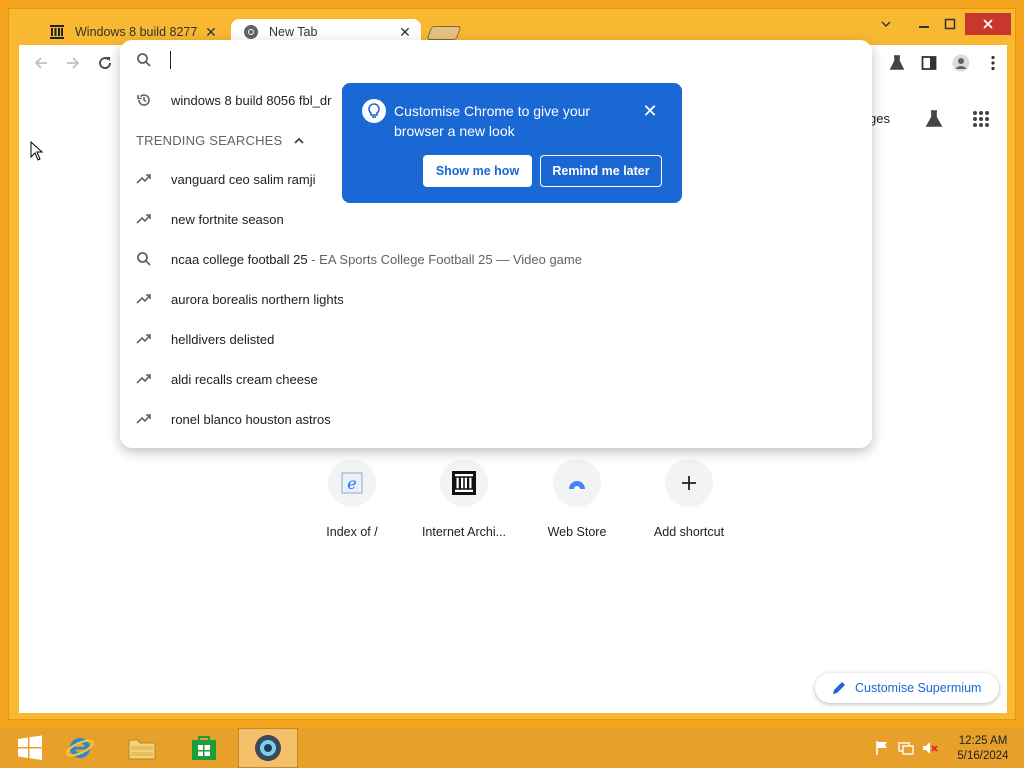 The image size is (1024, 768). What do you see at coordinates (30, 747) in the screenshot?
I see `windows-logo-icon` at bounding box center [30, 747].